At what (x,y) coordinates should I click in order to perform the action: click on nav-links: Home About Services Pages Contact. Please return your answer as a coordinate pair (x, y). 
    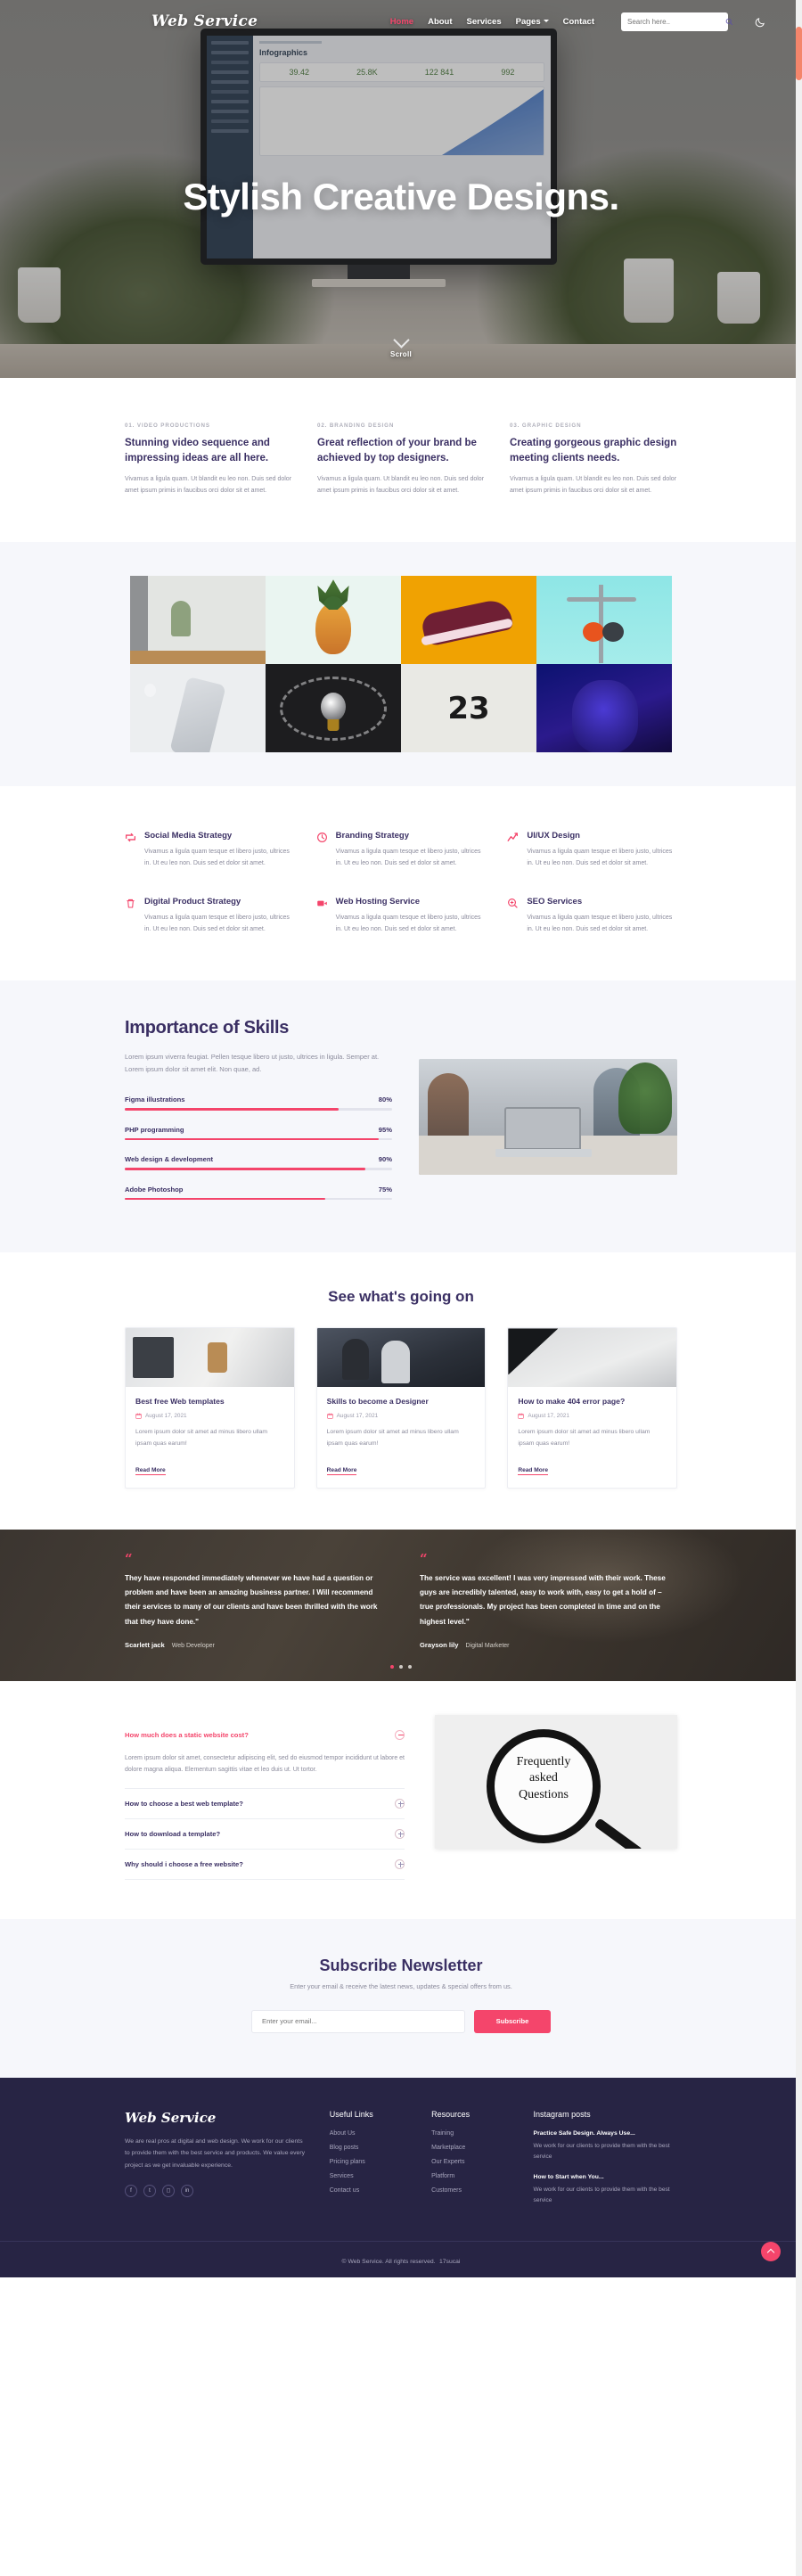
    Looking at the image, I should click on (578, 21).